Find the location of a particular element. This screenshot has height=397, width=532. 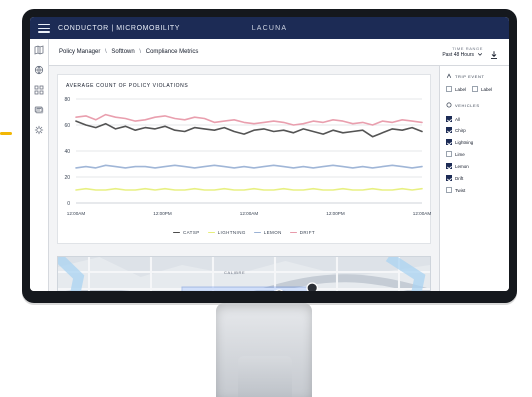

download-icon is located at coordinates (494, 53).